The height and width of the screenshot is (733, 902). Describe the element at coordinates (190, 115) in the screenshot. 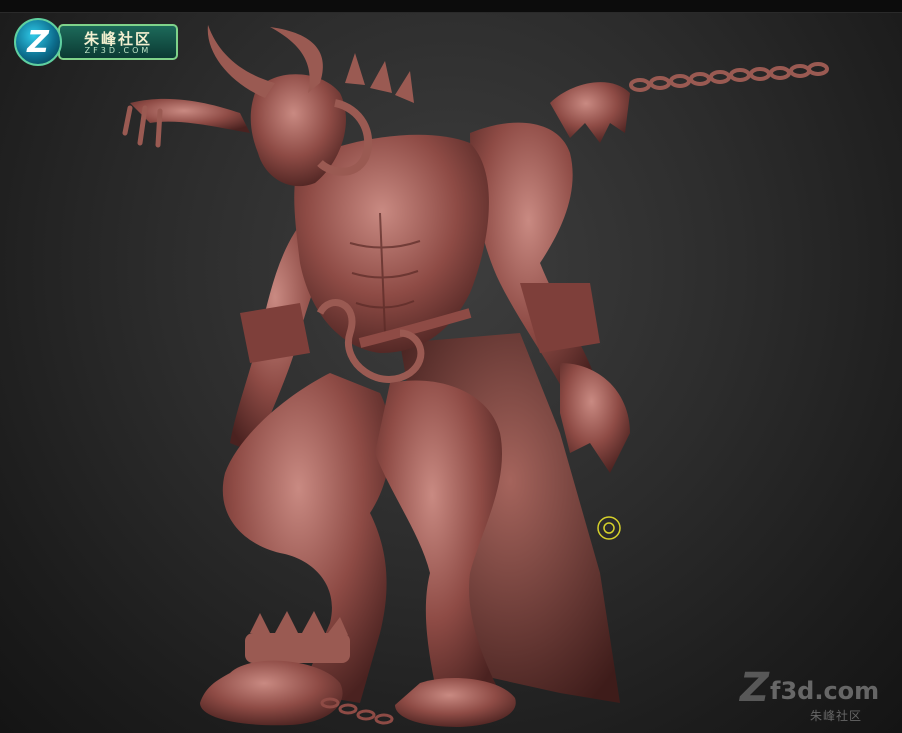

I see `left-upper-claw` at that location.